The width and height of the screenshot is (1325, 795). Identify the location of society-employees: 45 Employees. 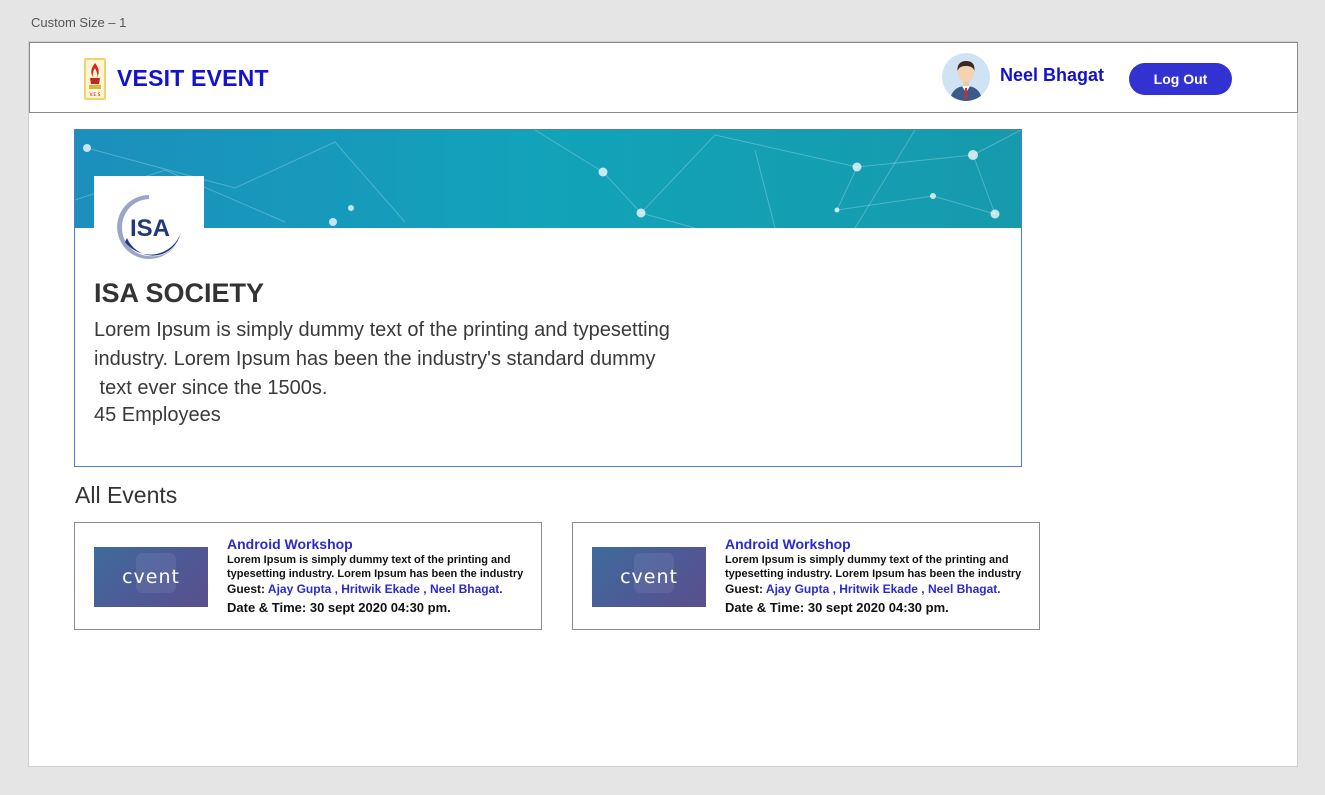
(157, 415).